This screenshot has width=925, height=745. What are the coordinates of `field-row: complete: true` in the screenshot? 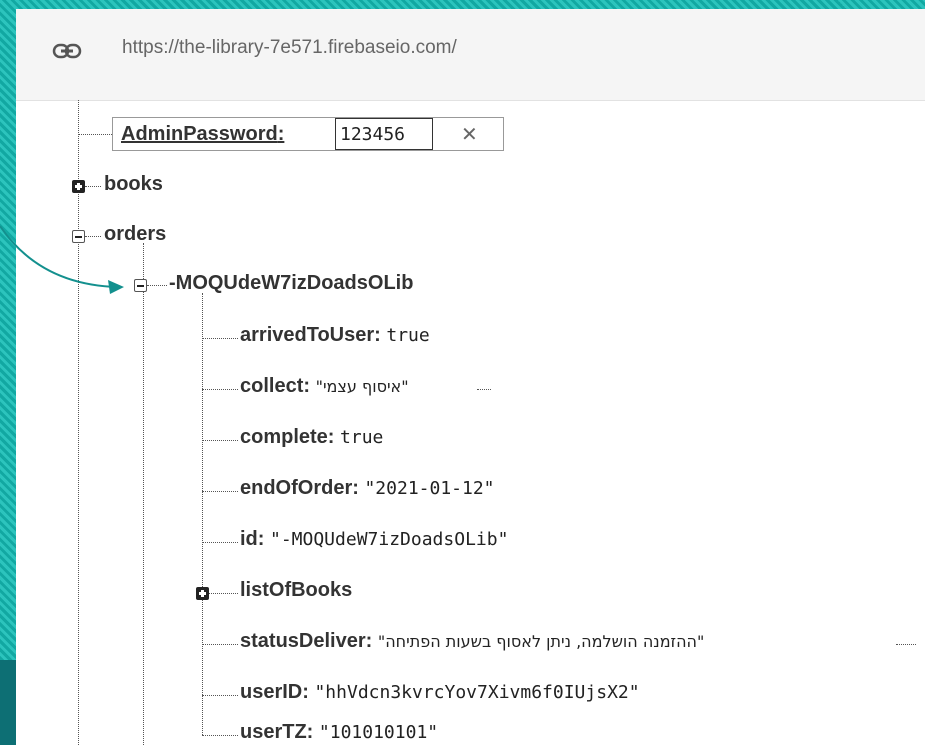 It's located at (311, 437).